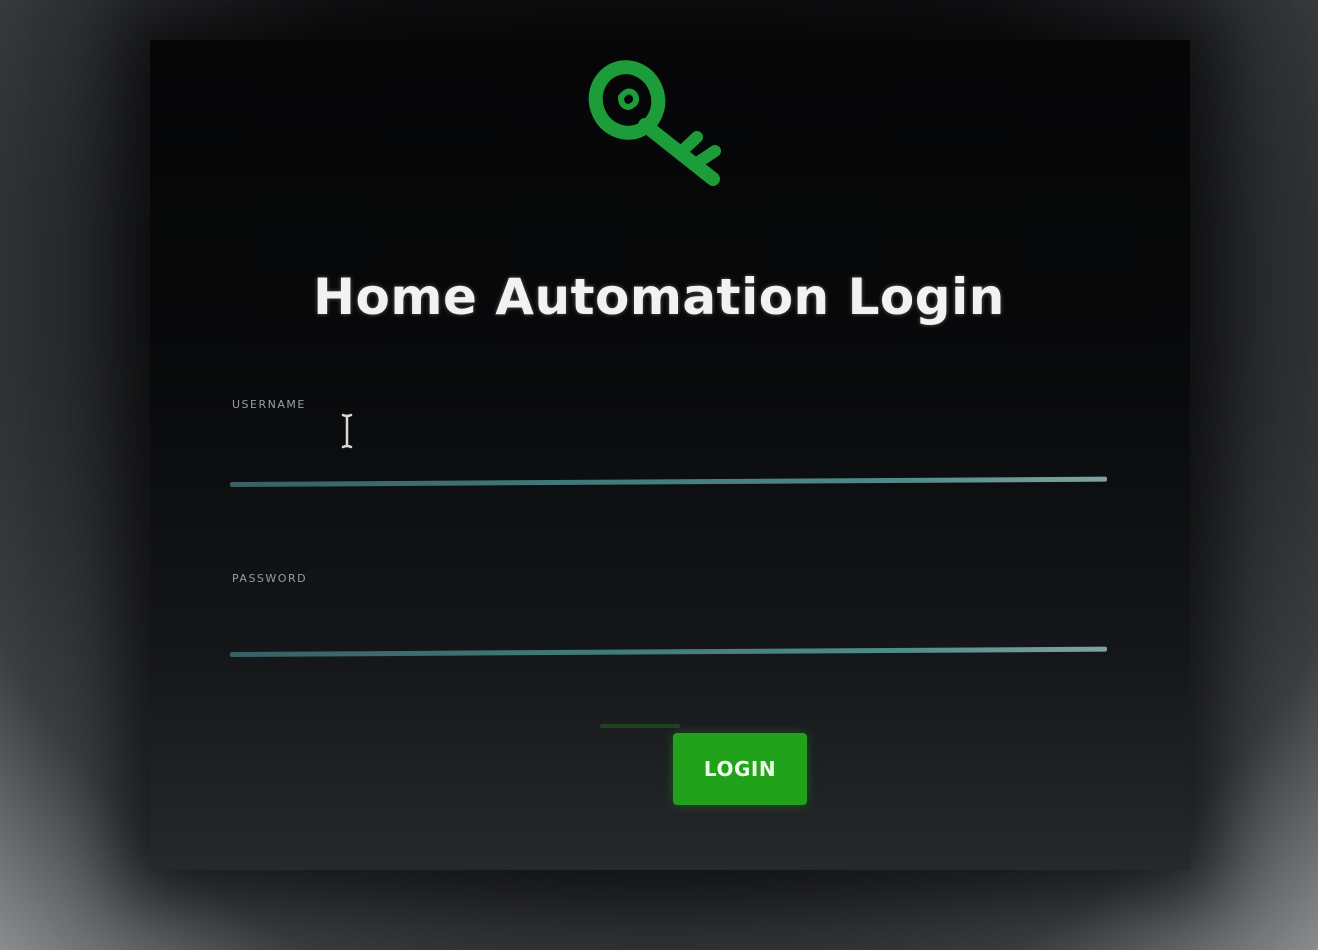 The height and width of the screenshot is (950, 1318). What do you see at coordinates (659, 297) in the screenshot?
I see `page-title: Home Automation Login` at bounding box center [659, 297].